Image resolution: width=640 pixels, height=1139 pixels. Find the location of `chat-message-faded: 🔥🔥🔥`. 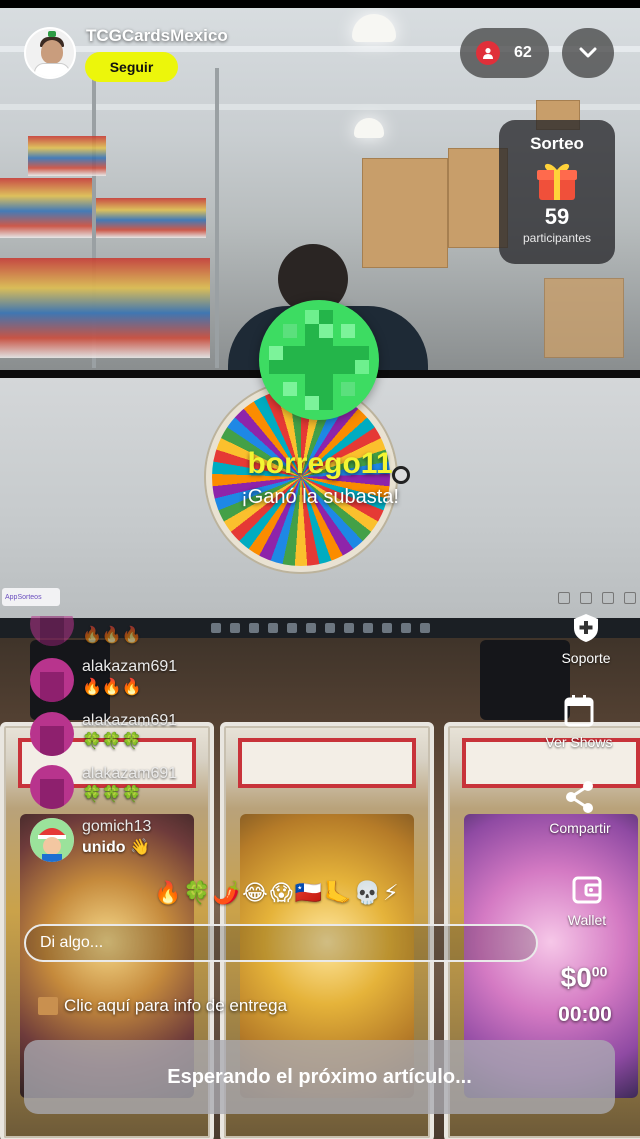

chat-message-faded: 🔥🔥🔥 is located at coordinates (86, 634).